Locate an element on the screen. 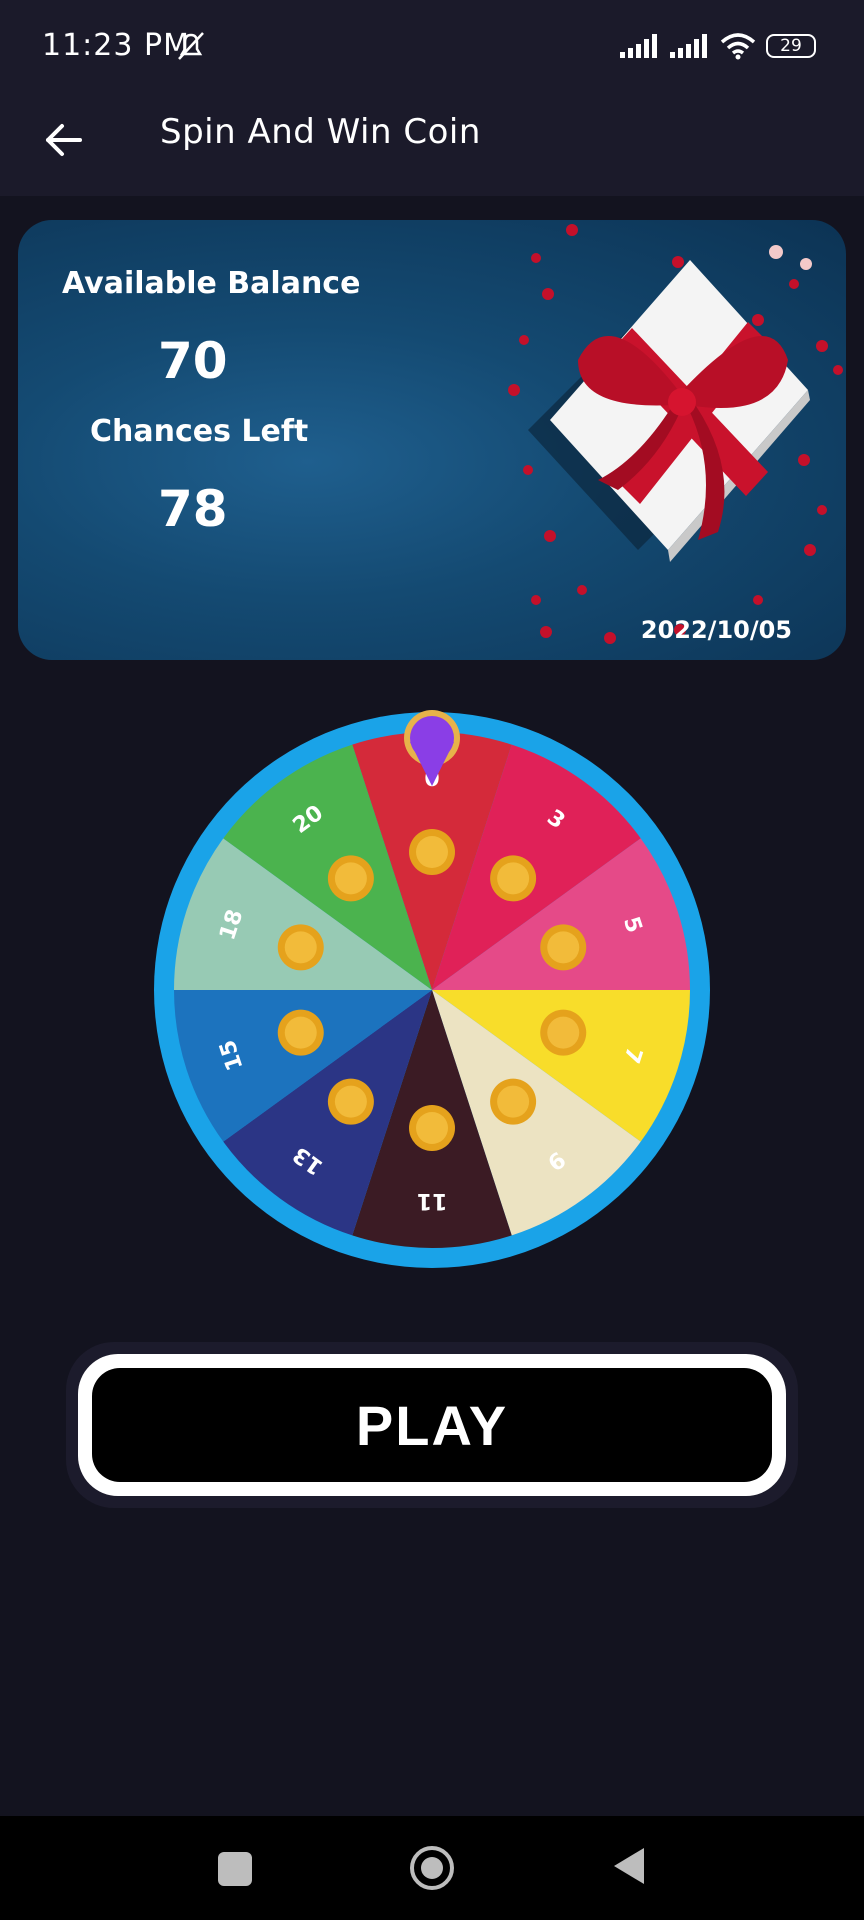 Image resolution: width=864 pixels, height=1920 pixels. balance-label: Available Balance is located at coordinates (211, 283).